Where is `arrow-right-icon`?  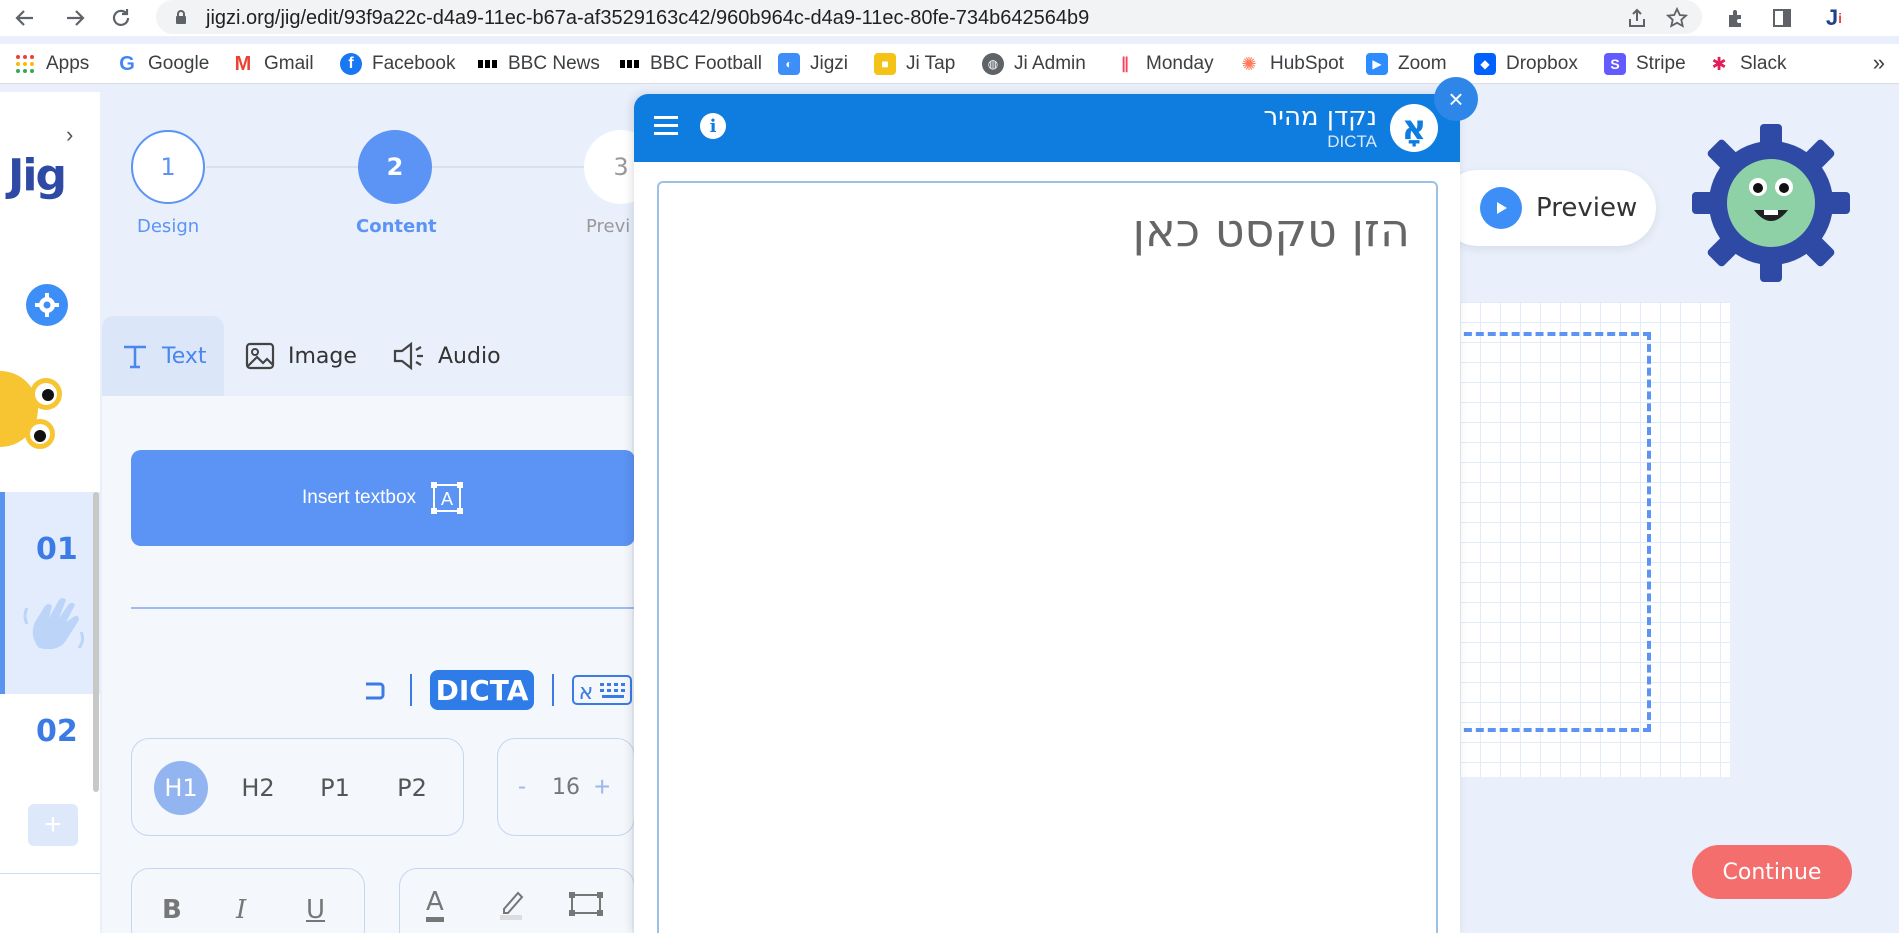 arrow-right-icon is located at coordinates (76, 18).